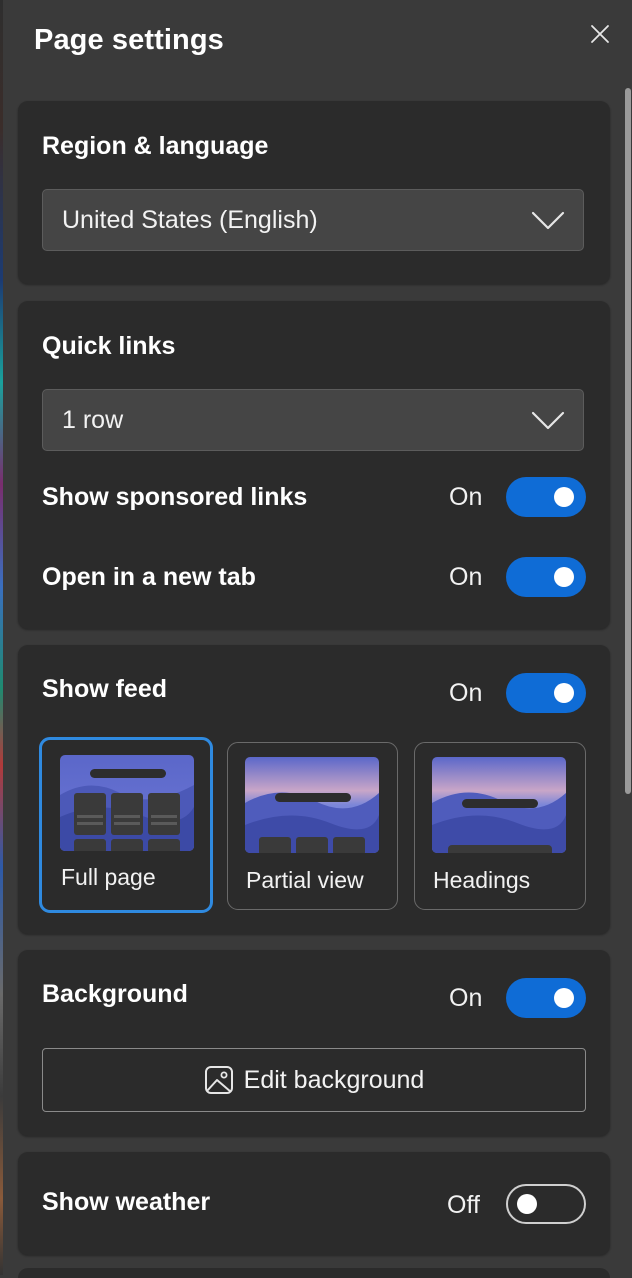 The height and width of the screenshot is (1278, 632). What do you see at coordinates (218, 1080) in the screenshot?
I see `image-icon` at bounding box center [218, 1080].